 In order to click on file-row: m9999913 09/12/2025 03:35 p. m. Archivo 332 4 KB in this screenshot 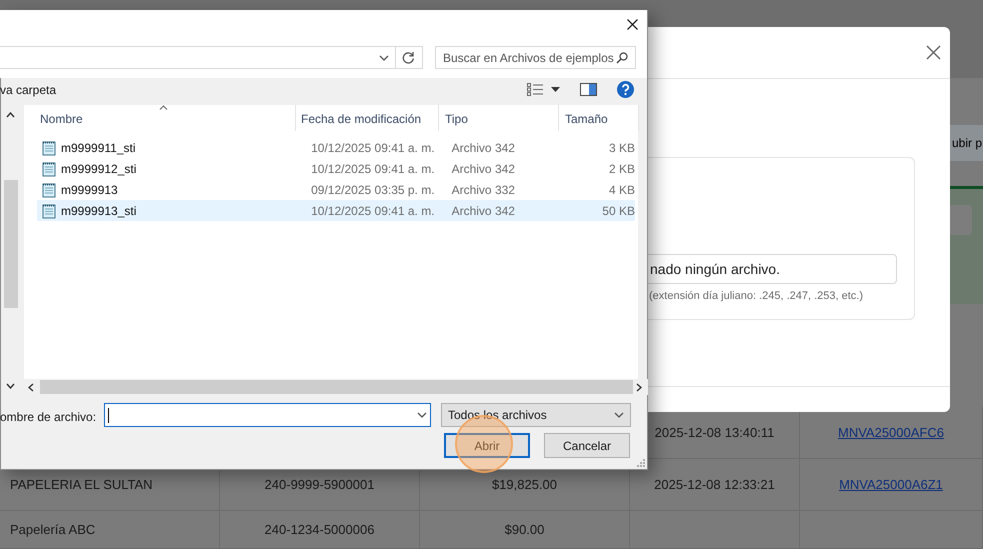, I will do `click(336, 189)`.